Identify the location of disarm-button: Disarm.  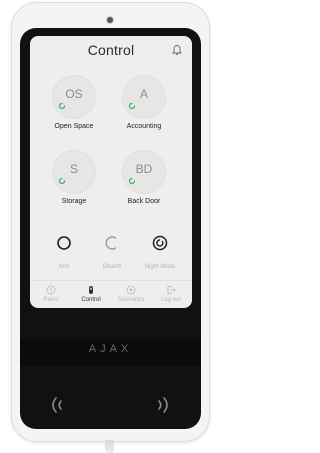
(112, 253).